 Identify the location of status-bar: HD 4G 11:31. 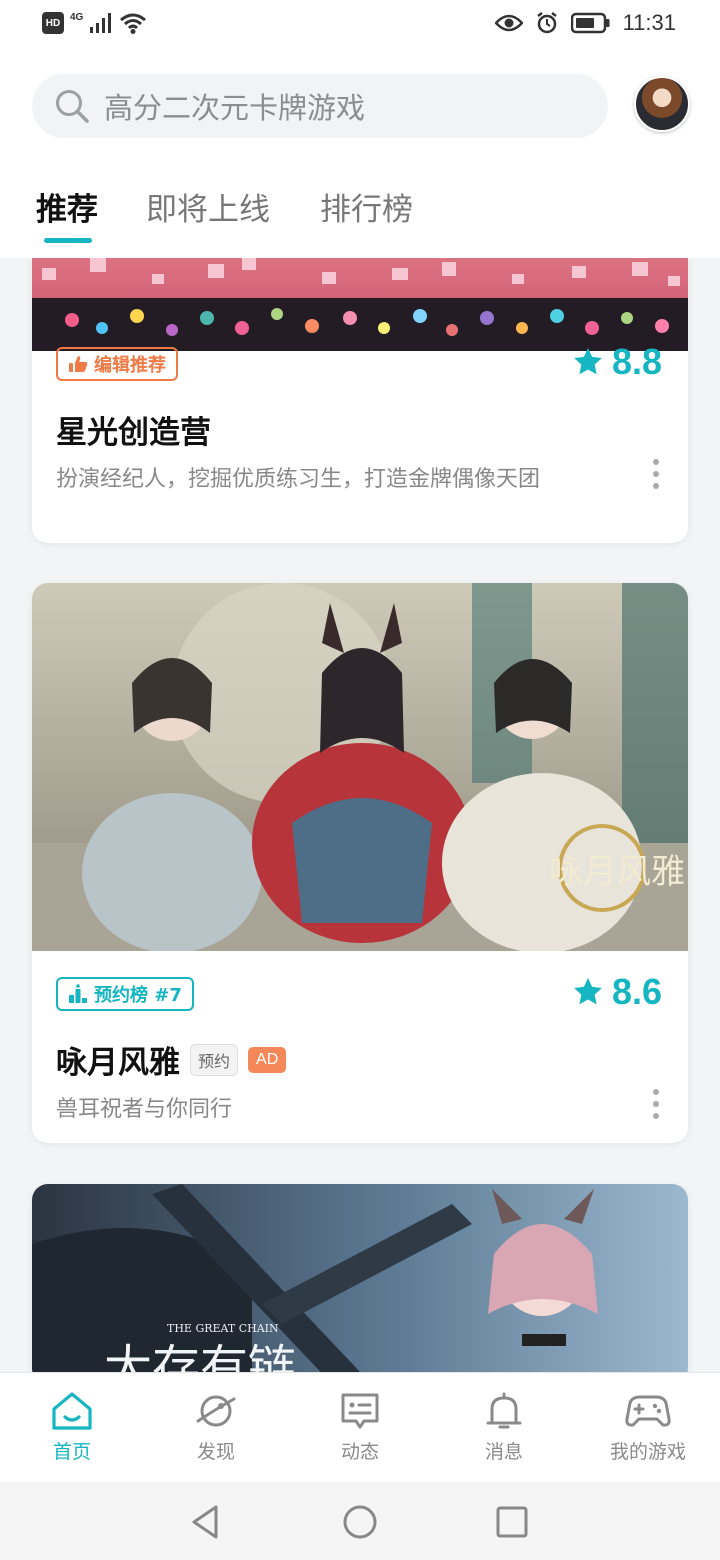
(360, 26).